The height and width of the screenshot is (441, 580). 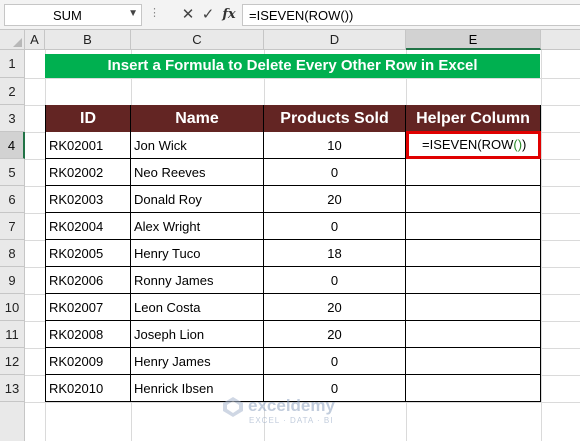 What do you see at coordinates (233, 407) in the screenshot?
I see `exceldemy-logo-icon` at bounding box center [233, 407].